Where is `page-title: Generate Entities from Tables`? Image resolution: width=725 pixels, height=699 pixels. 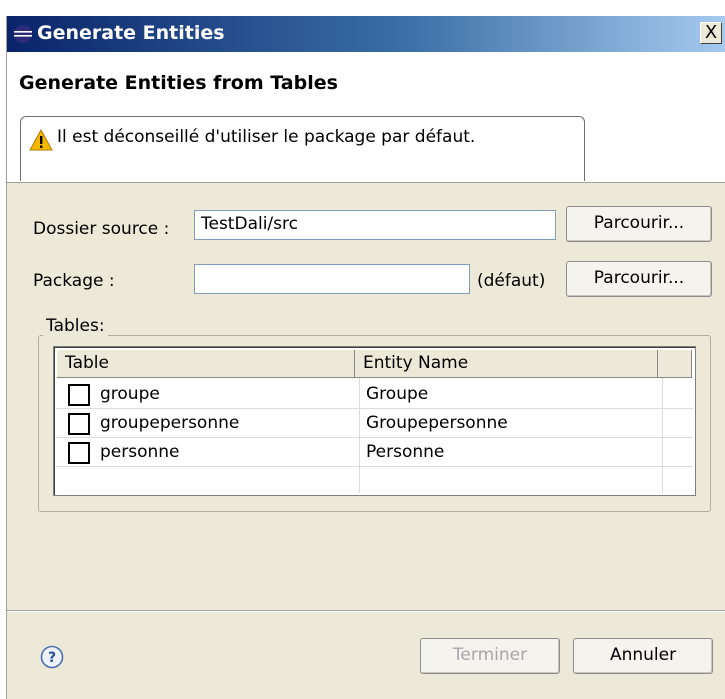 page-title: Generate Entities from Tables is located at coordinates (178, 83).